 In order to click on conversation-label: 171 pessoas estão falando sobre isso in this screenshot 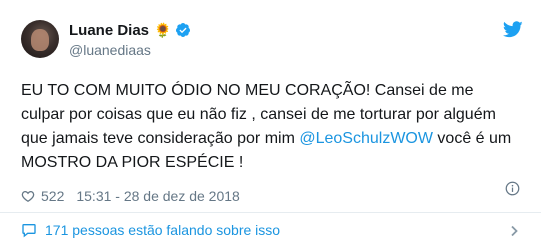, I will do `click(162, 230)`.